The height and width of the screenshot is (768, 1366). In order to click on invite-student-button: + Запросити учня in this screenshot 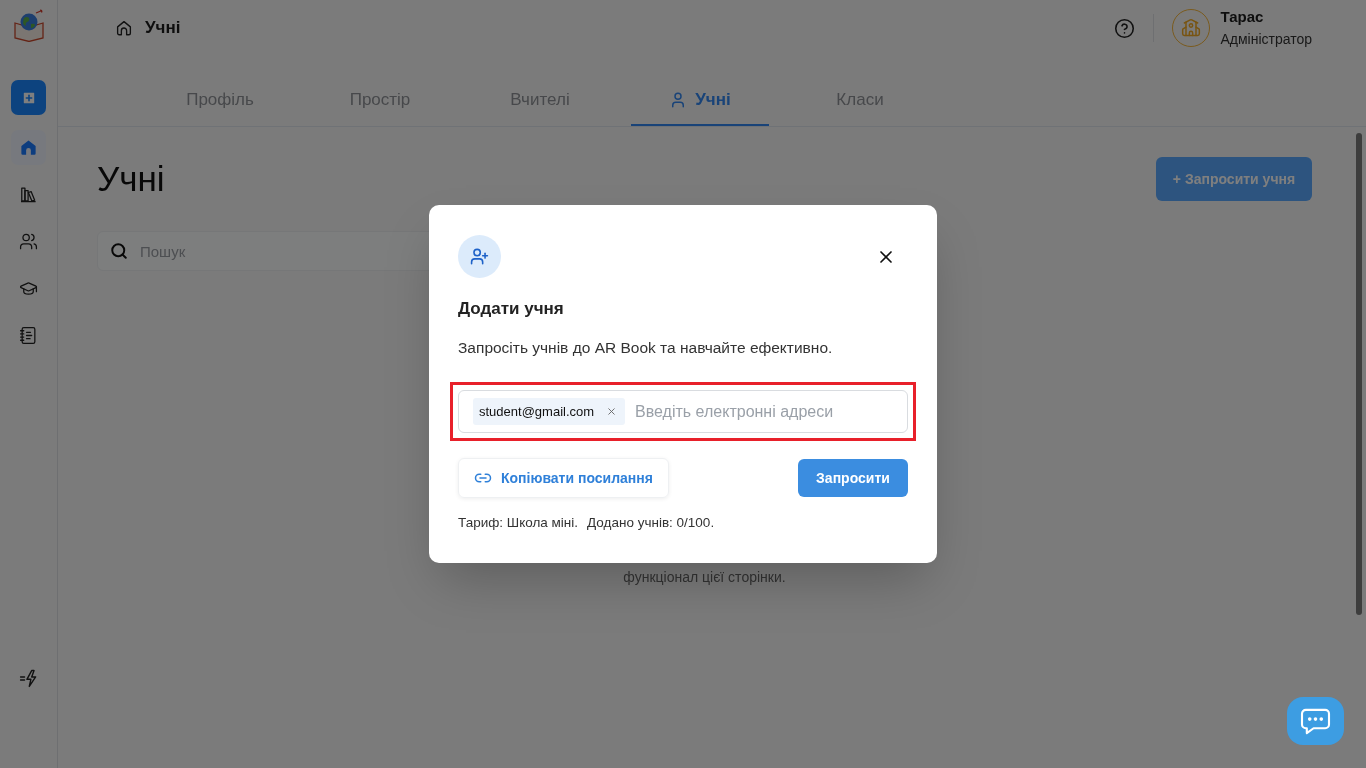, I will do `click(1234, 179)`.